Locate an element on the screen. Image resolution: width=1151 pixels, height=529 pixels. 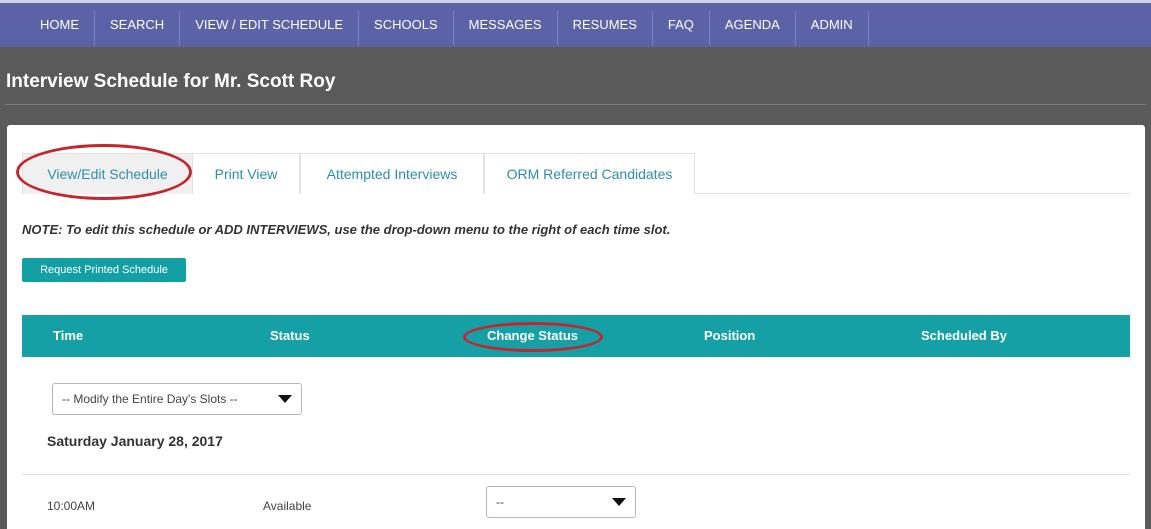
nav-messages: MESSAGES is located at coordinates (506, 28).